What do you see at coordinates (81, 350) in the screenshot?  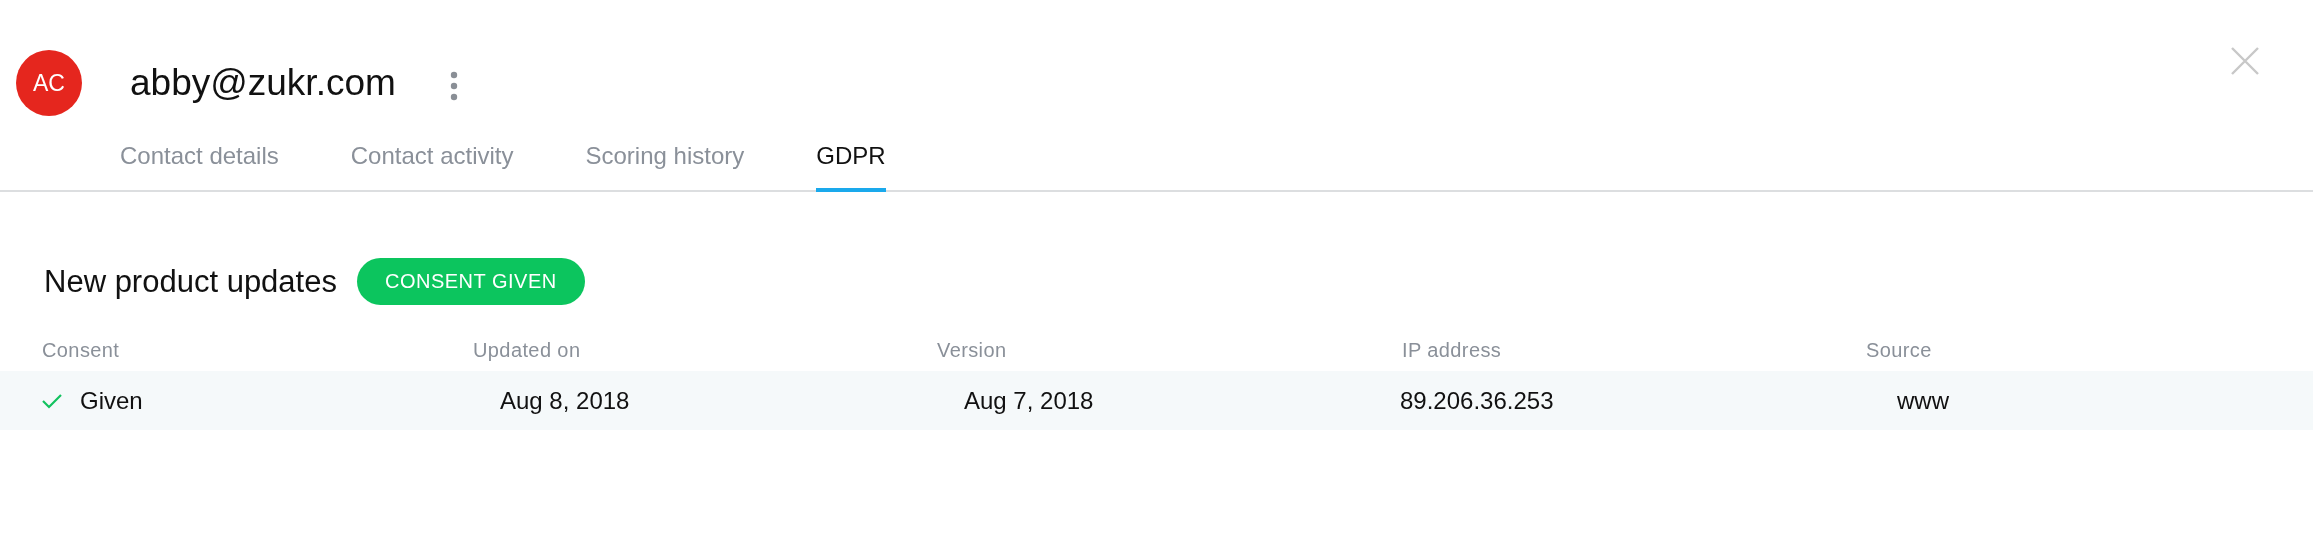 I see `column-header: Consent` at bounding box center [81, 350].